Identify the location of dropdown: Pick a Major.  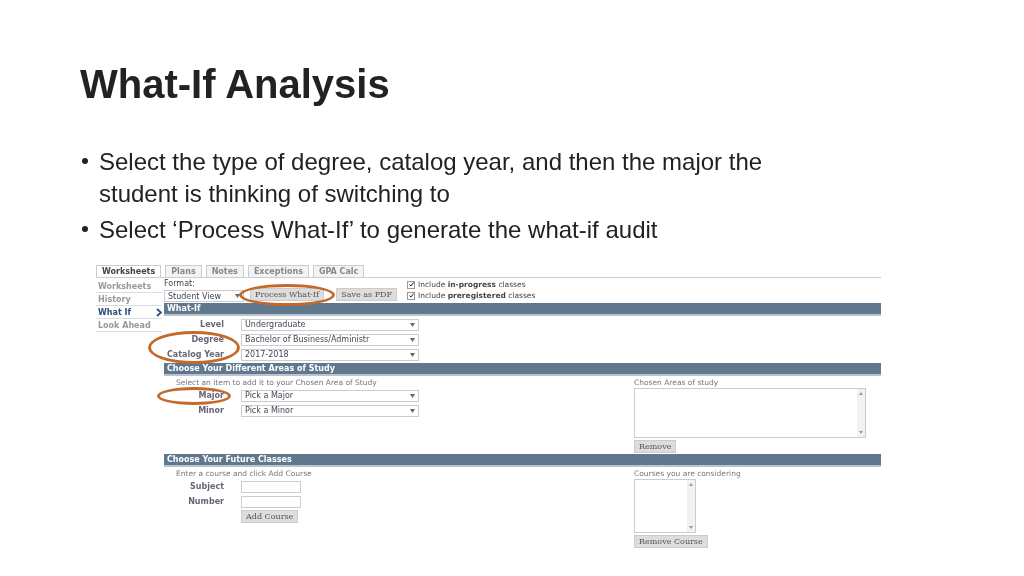
(330, 395).